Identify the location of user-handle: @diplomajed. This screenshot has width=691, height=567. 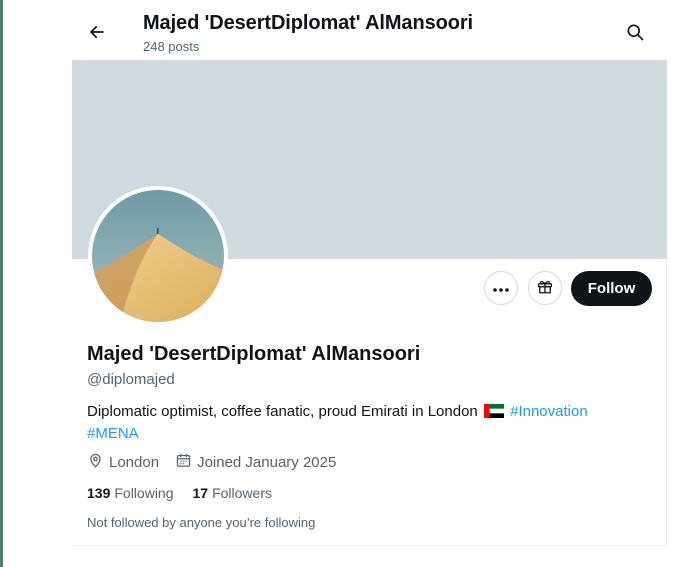
(131, 379).